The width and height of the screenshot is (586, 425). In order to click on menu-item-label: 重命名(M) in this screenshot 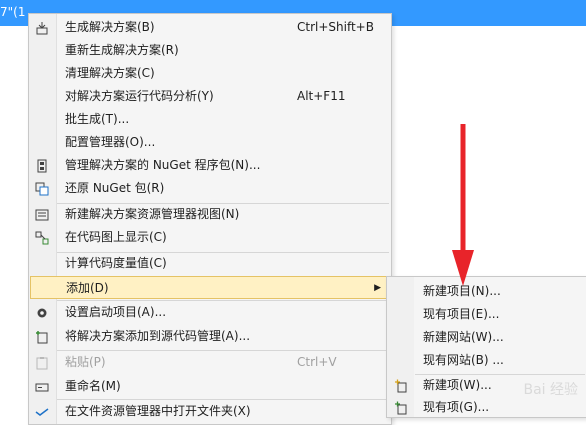, I will do `click(93, 386)`.